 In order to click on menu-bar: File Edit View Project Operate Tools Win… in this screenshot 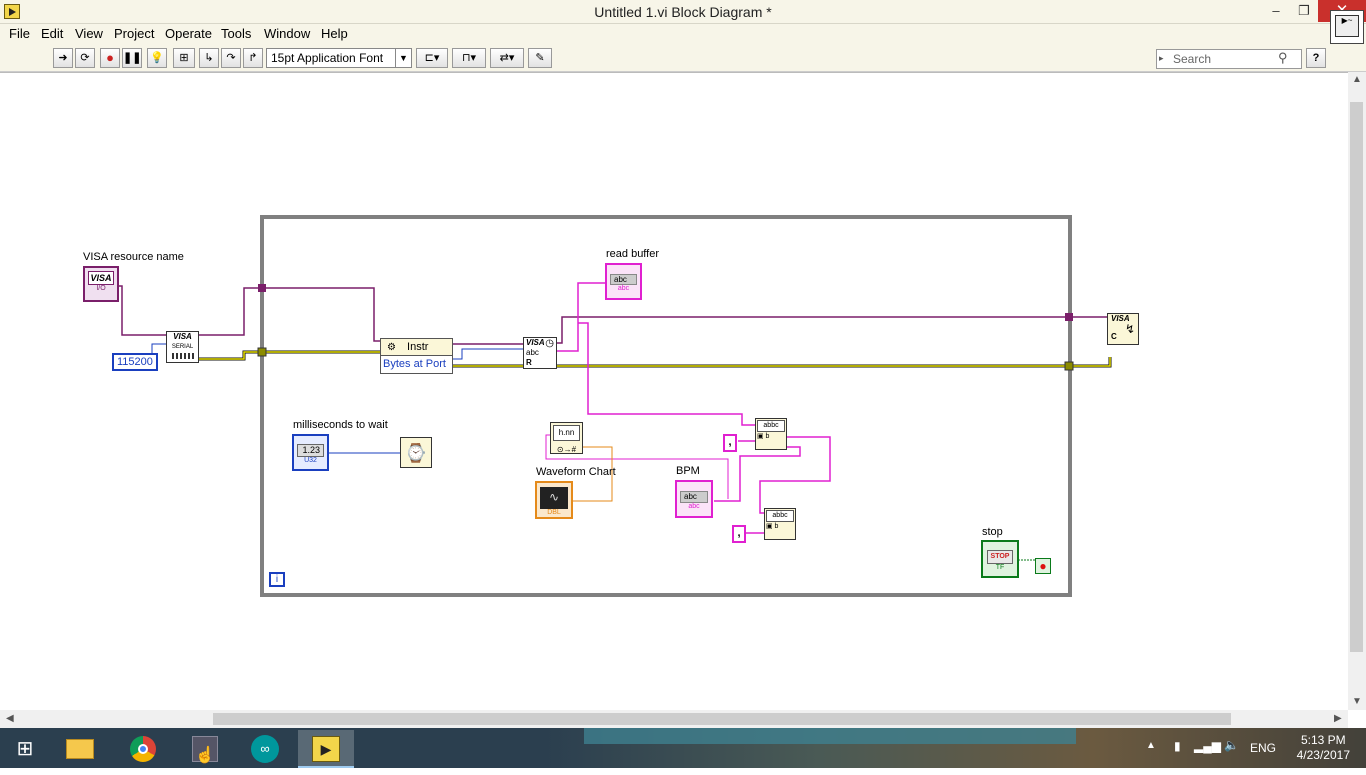, I will do `click(683, 27)`.